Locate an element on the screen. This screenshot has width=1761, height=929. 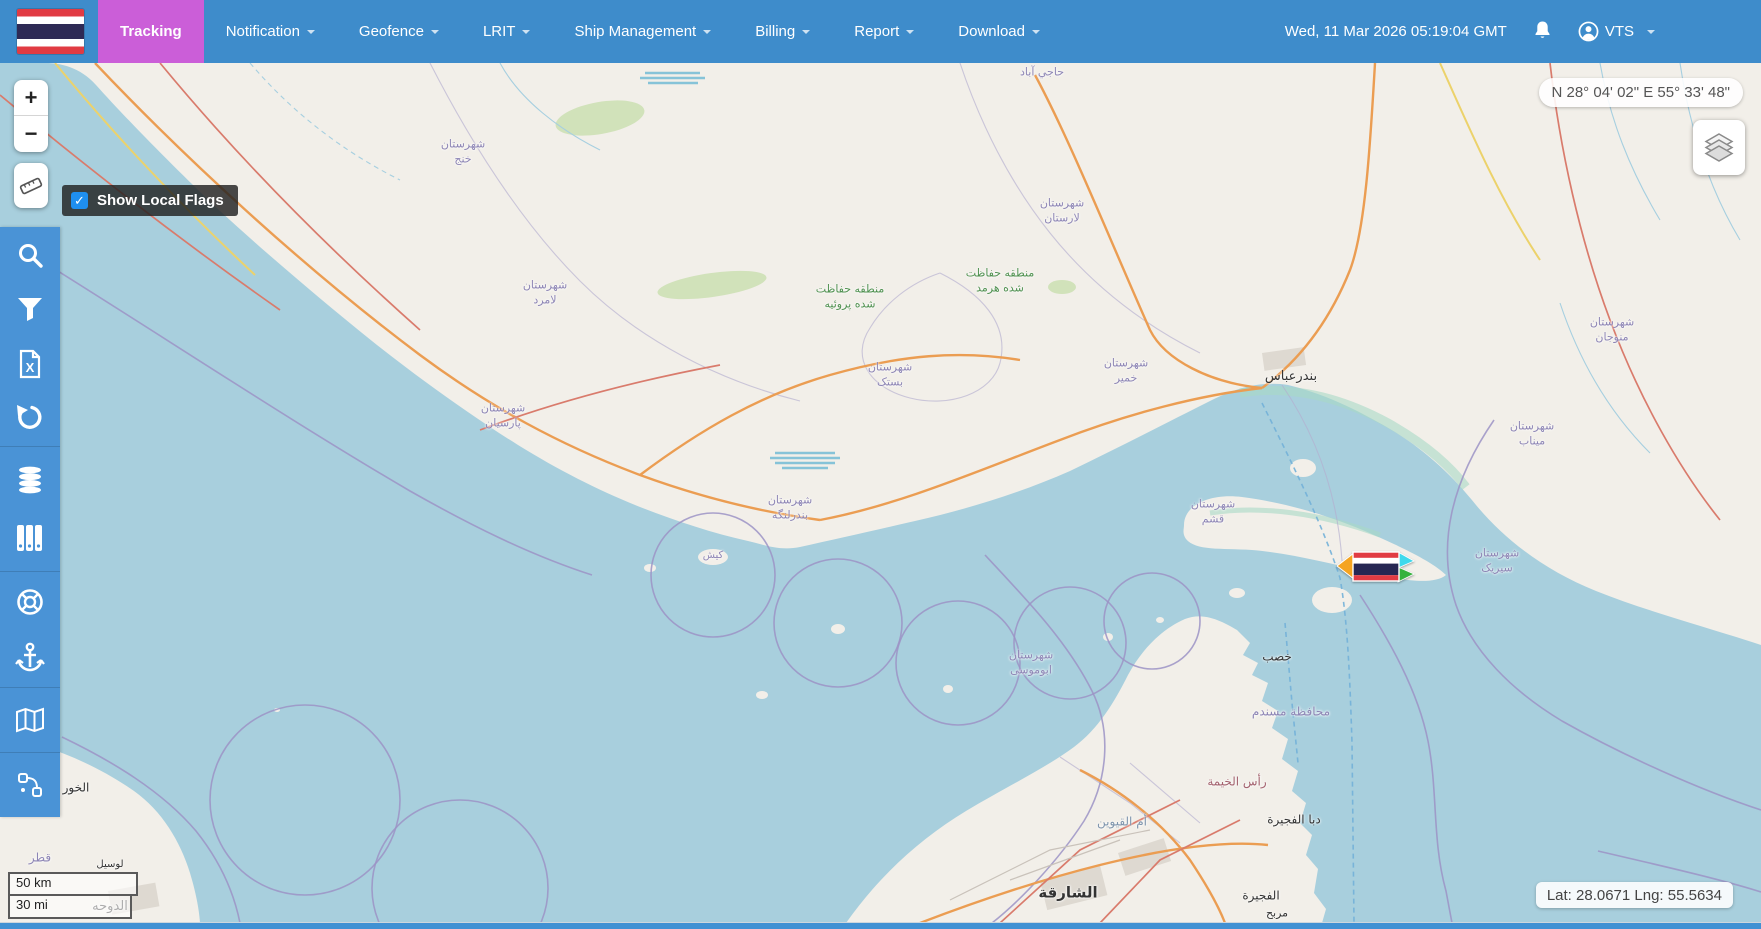
excel-file-icon: X is located at coordinates (30, 363).